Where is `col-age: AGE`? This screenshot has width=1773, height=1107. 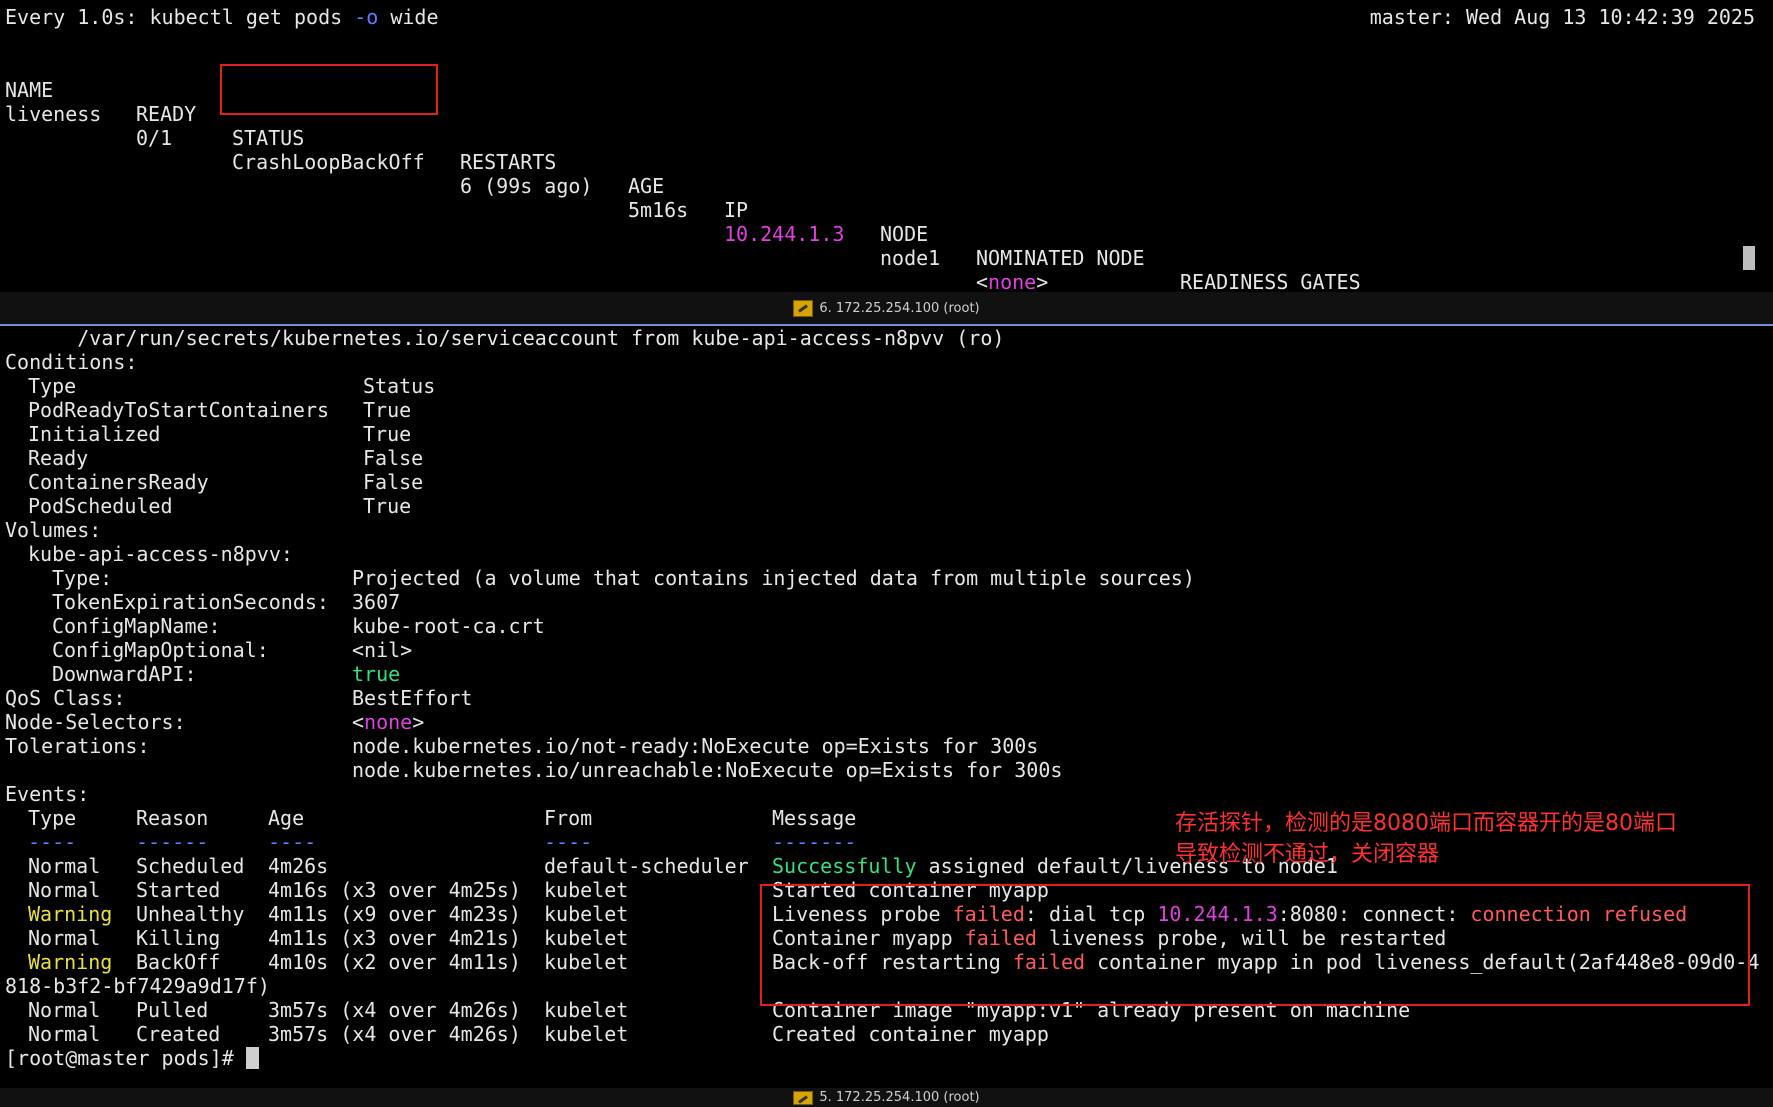
col-age: AGE is located at coordinates (646, 186).